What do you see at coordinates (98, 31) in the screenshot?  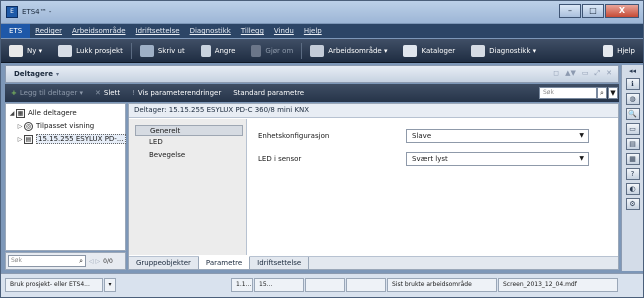 I see `menu-arbeidsomrade: Arbeidsområde` at bounding box center [98, 31].